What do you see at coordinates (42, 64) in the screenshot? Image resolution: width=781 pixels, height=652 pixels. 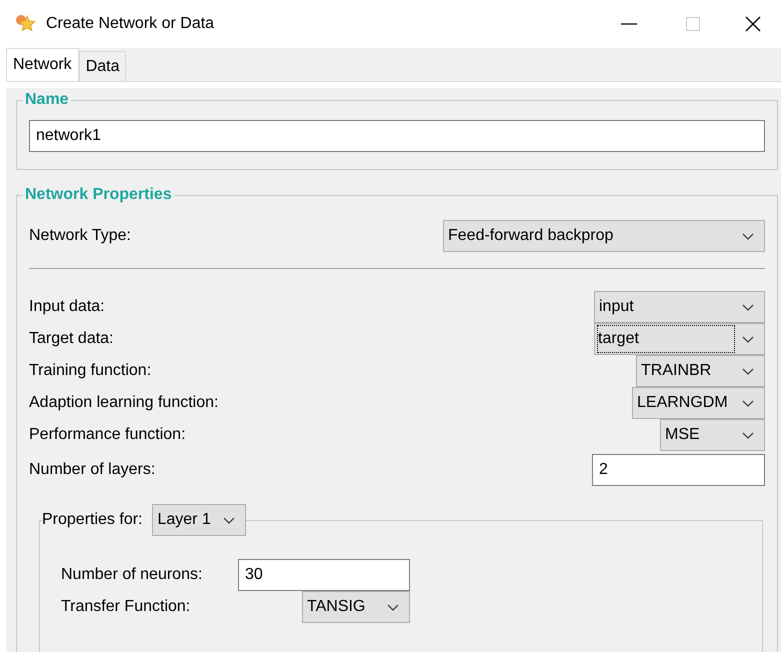 I see `tab: Network` at bounding box center [42, 64].